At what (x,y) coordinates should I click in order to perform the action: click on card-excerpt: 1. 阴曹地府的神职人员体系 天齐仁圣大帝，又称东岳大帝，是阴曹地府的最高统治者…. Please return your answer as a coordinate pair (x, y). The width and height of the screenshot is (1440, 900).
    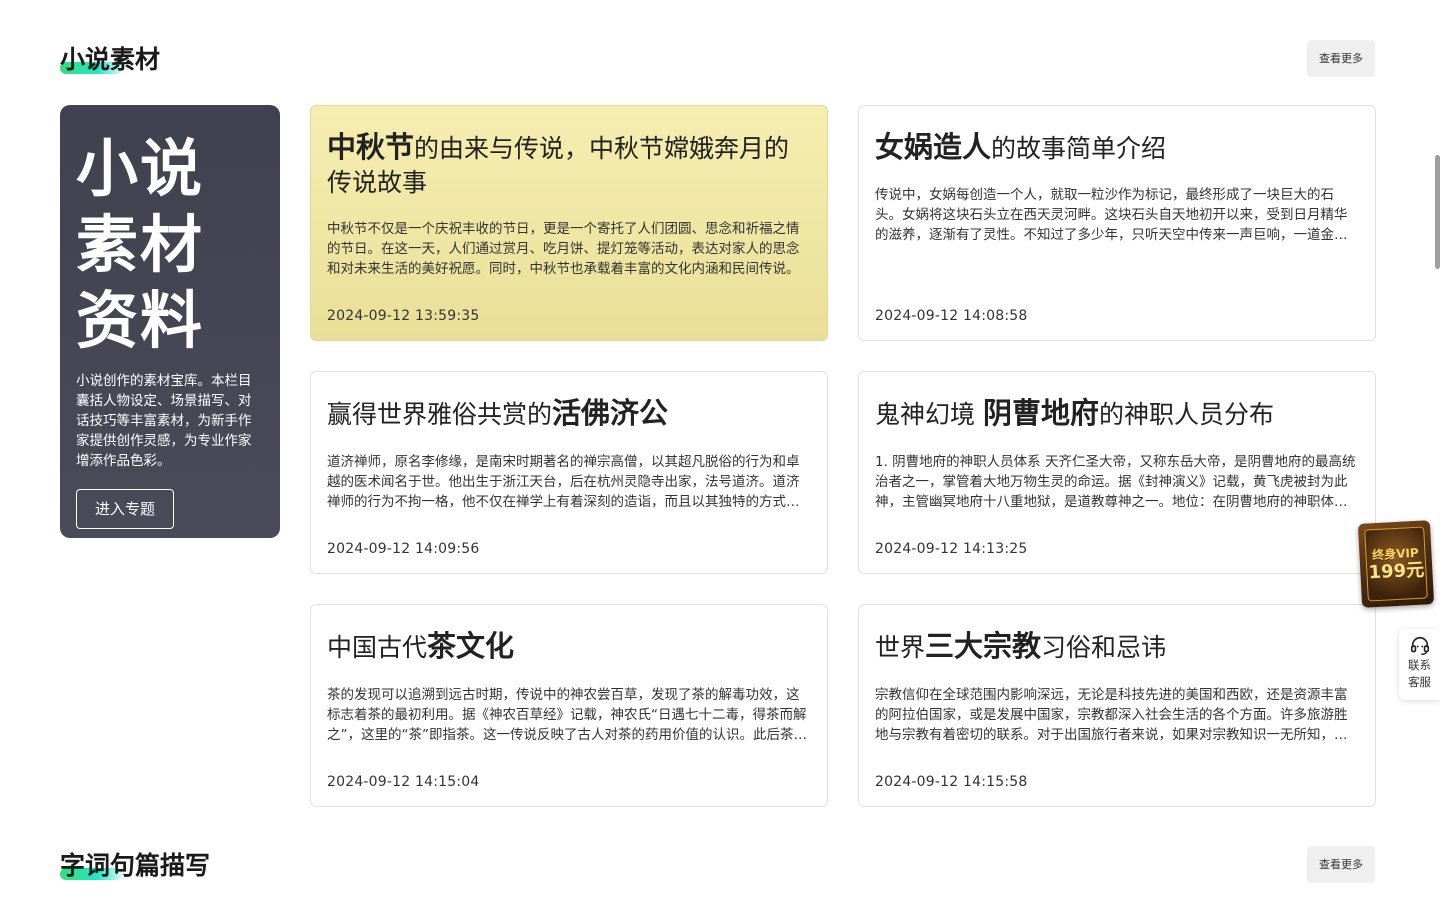
    Looking at the image, I should click on (1115, 482).